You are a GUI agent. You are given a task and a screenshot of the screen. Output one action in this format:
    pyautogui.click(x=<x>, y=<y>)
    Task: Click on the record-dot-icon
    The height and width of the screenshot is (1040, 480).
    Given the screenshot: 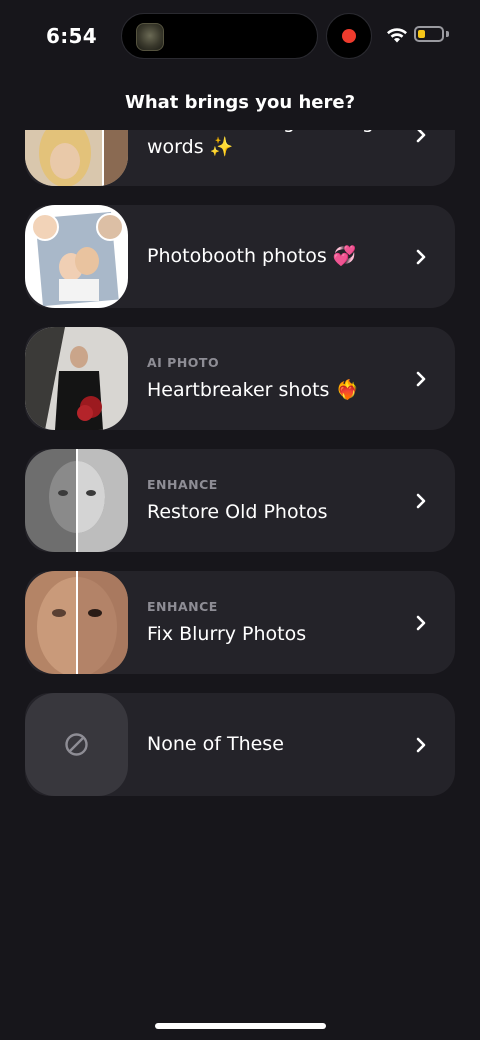 What is the action you would take?
    pyautogui.click(x=349, y=36)
    